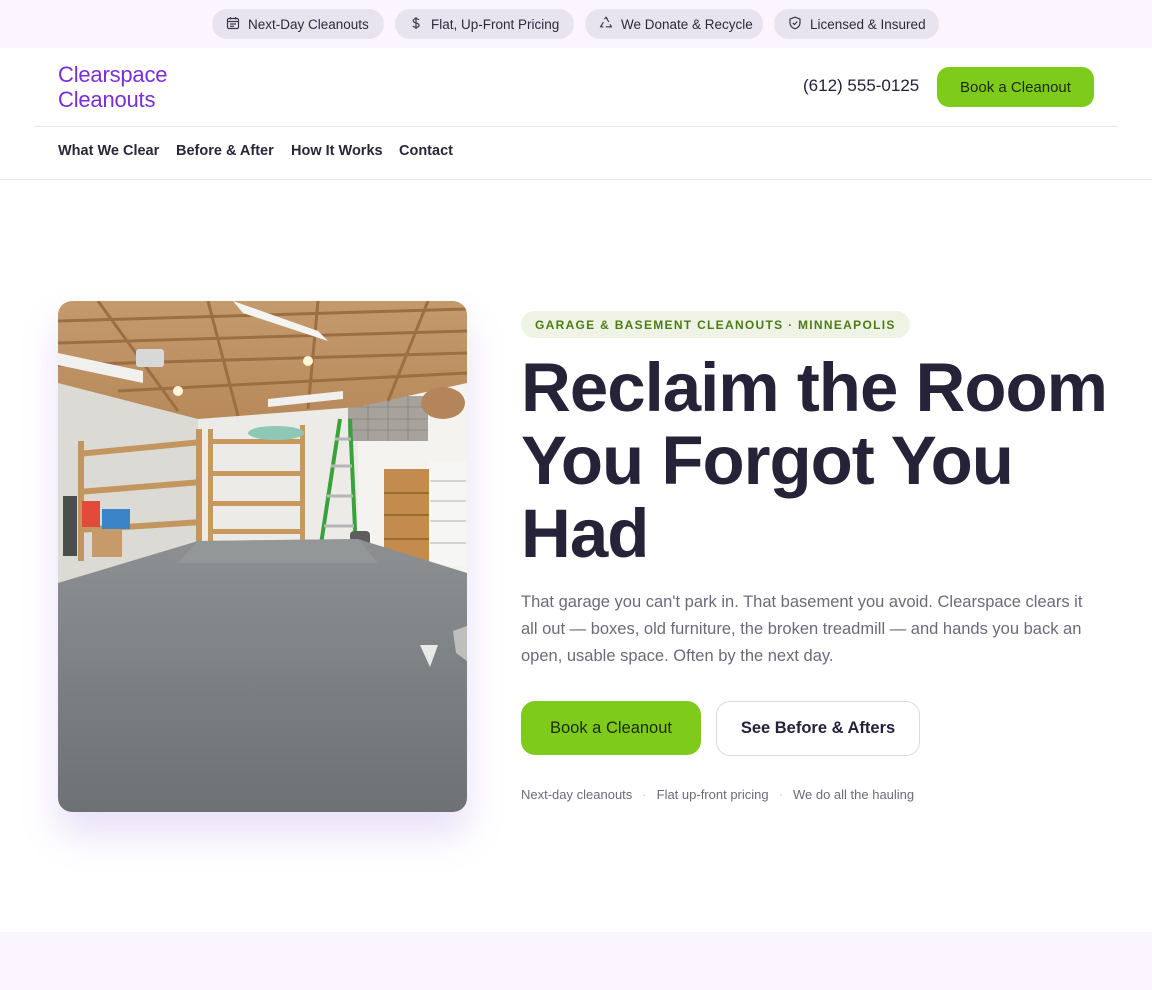  Describe the element at coordinates (225, 151) in the screenshot. I see `nav-item-before-after: Before & After` at that location.